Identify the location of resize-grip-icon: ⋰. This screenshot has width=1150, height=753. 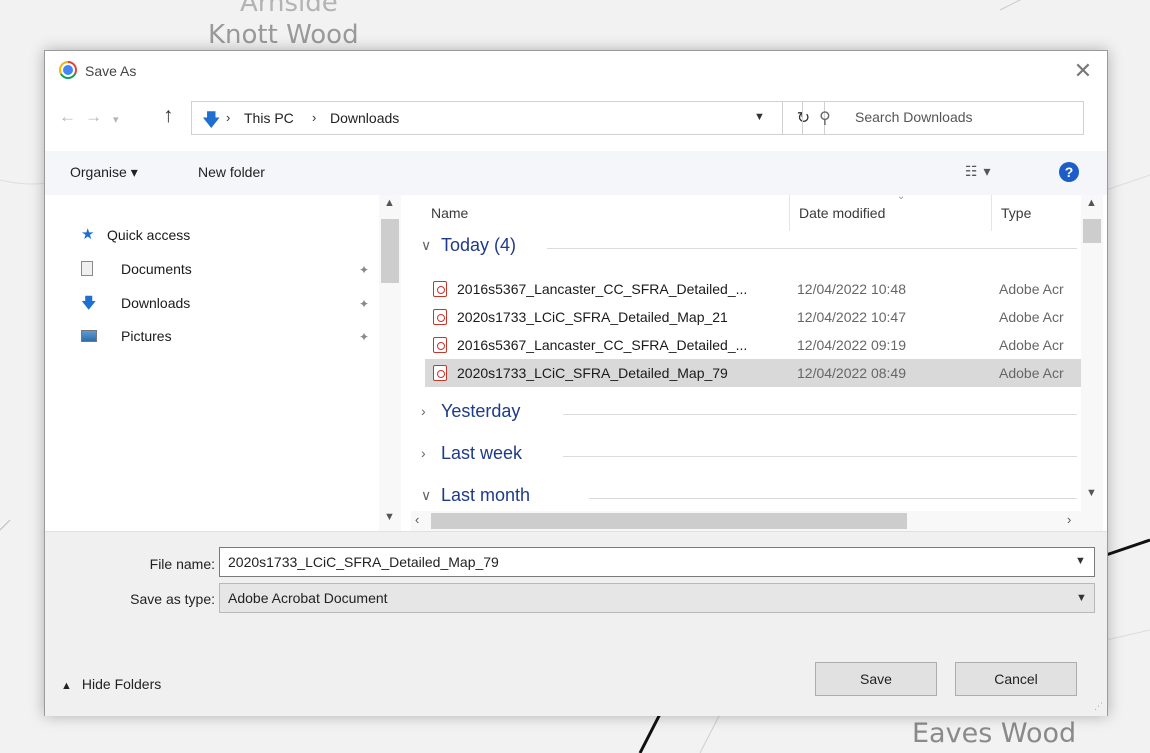
(1098, 706).